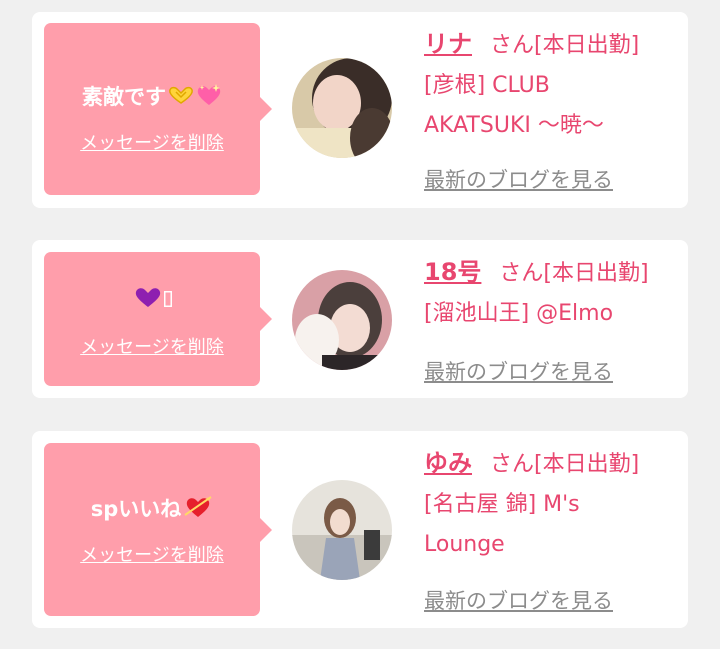  What do you see at coordinates (448, 463) in the screenshot?
I see `cast-name-link: ゆみ` at bounding box center [448, 463].